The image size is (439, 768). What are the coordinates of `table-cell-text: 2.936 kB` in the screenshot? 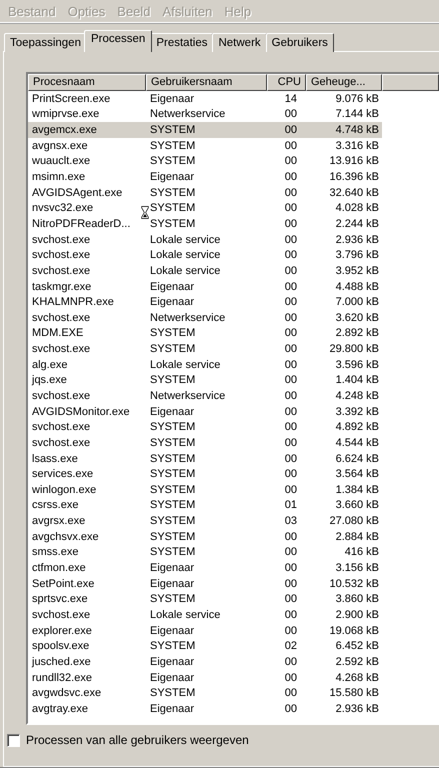 It's located at (357, 708).